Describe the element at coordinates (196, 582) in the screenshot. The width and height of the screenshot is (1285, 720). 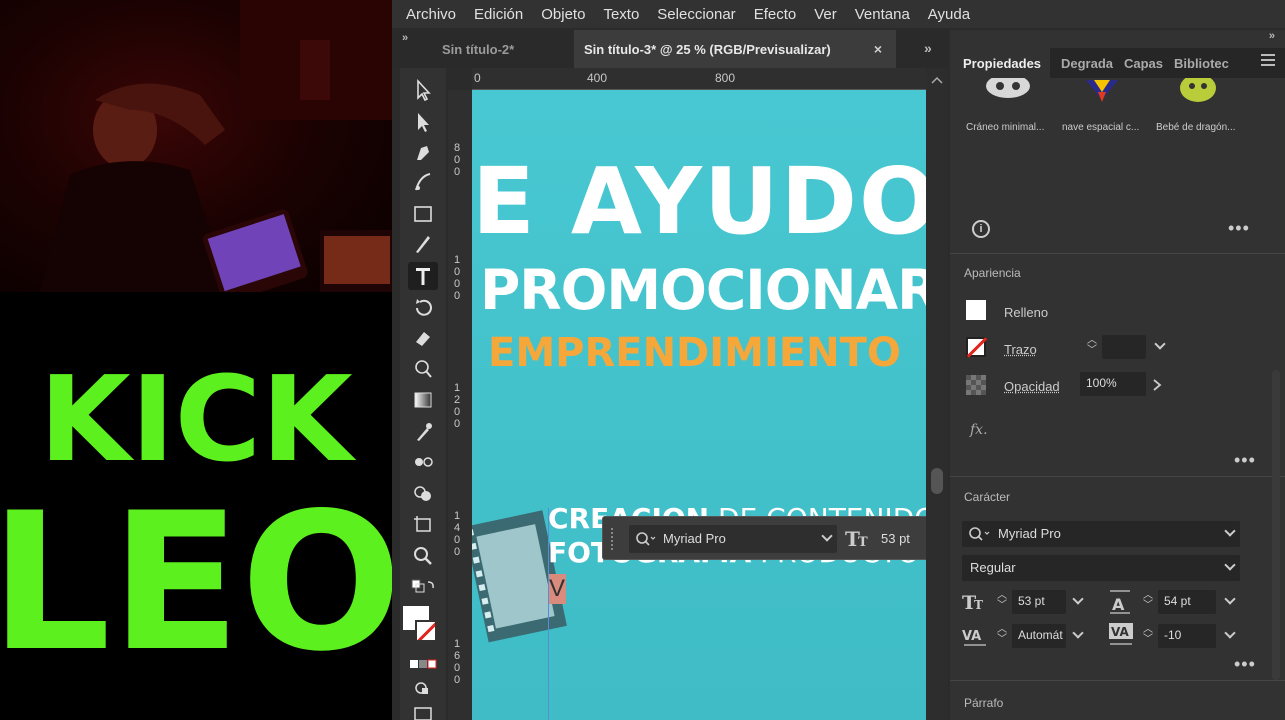
I see `logo-line-2: LEO` at that location.